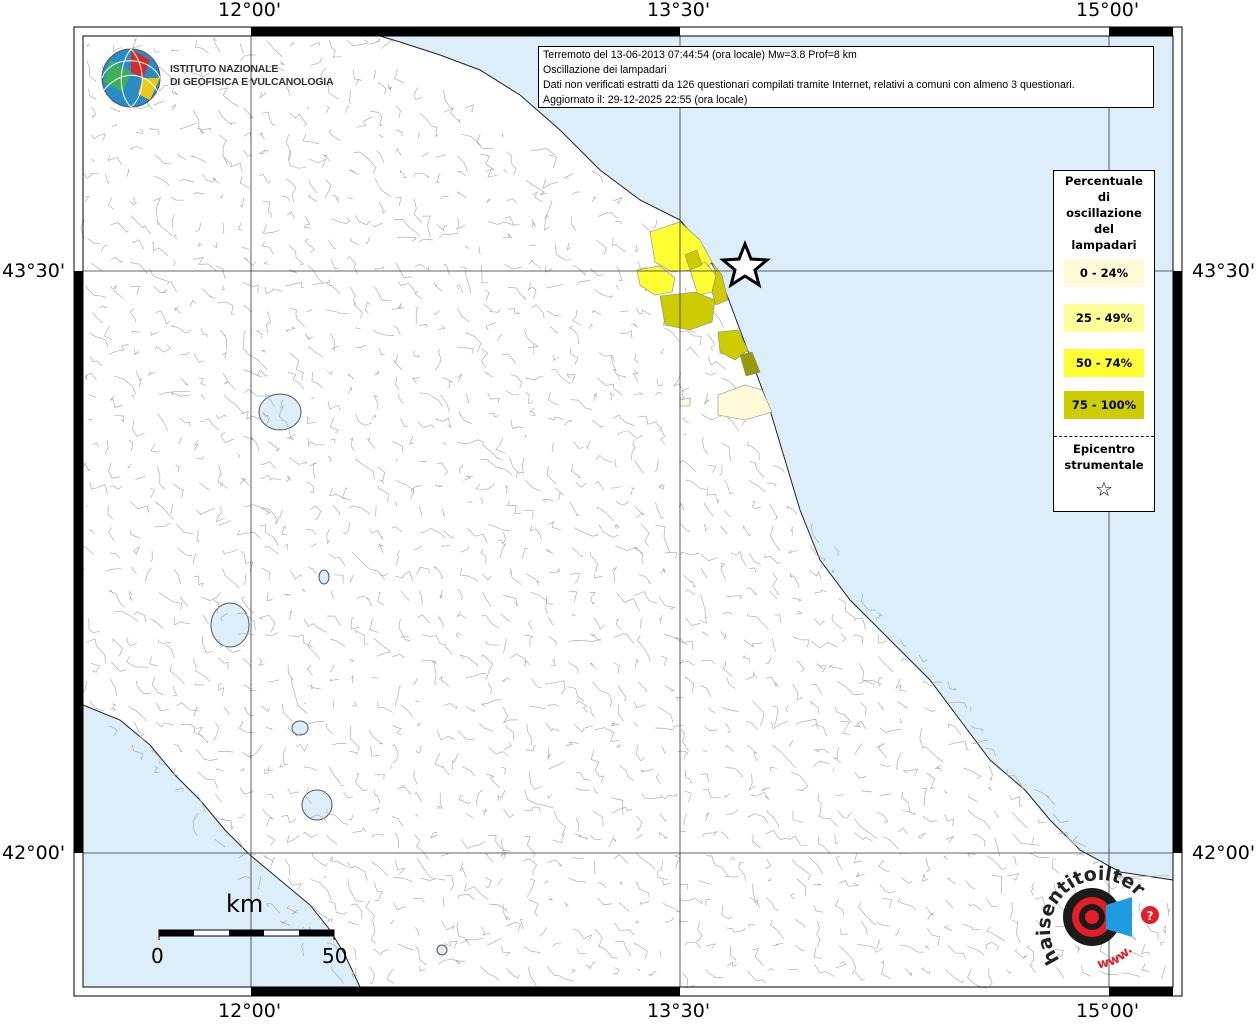 The width and height of the screenshot is (1256, 1024). I want to click on logo-line-1: ISTITUTO NAZIONALE, so click(224, 69).